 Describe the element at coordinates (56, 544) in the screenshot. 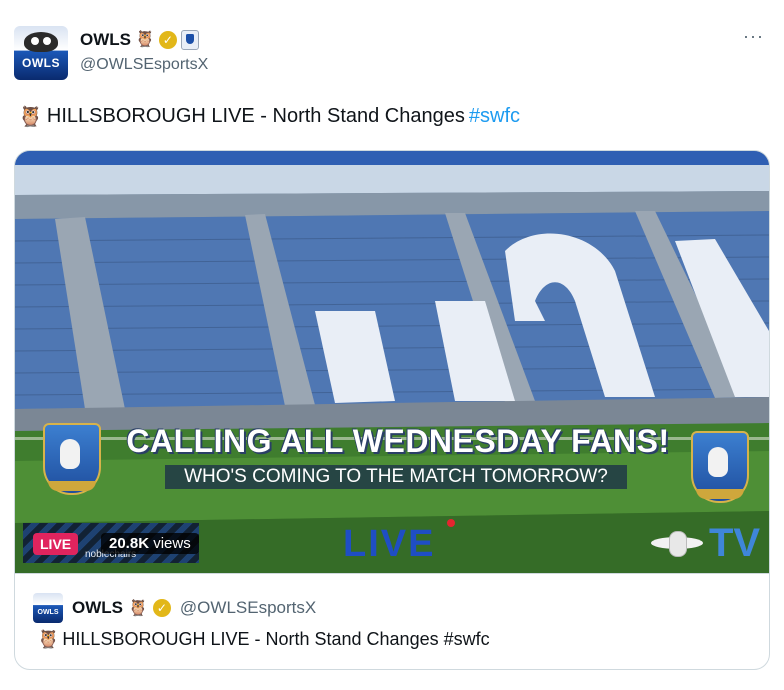

I see `live-status-badge: LIVE` at that location.